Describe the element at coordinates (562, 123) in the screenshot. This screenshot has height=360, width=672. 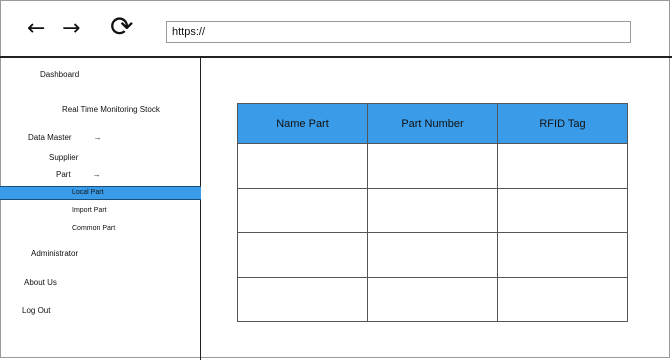
I see `column-header-rfid-tag: RFID Tag` at that location.